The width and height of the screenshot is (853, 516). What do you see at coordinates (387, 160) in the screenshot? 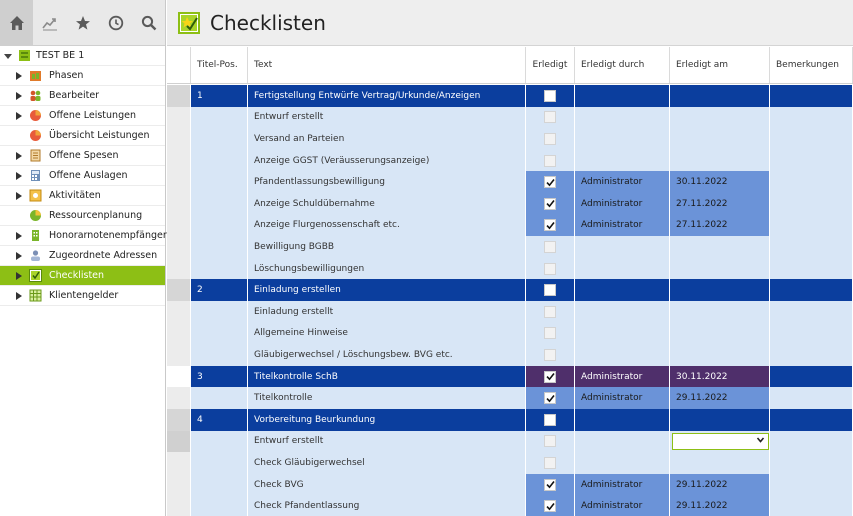
I see `text-cell: Anzeige GGST (Veräusserungsanzeige)` at bounding box center [387, 160].